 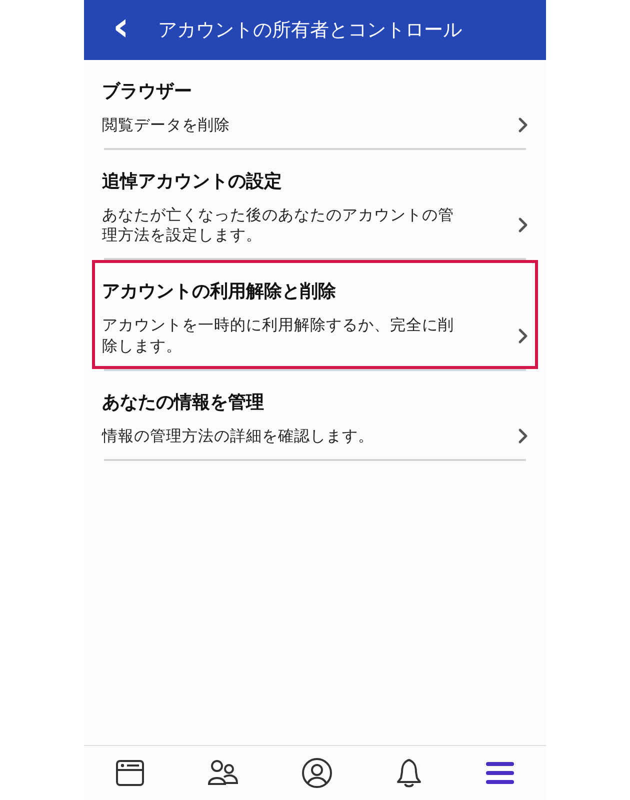 What do you see at coordinates (315, 104) in the screenshot?
I see `settings-section: ブラウザー 閲覧データを削除` at bounding box center [315, 104].